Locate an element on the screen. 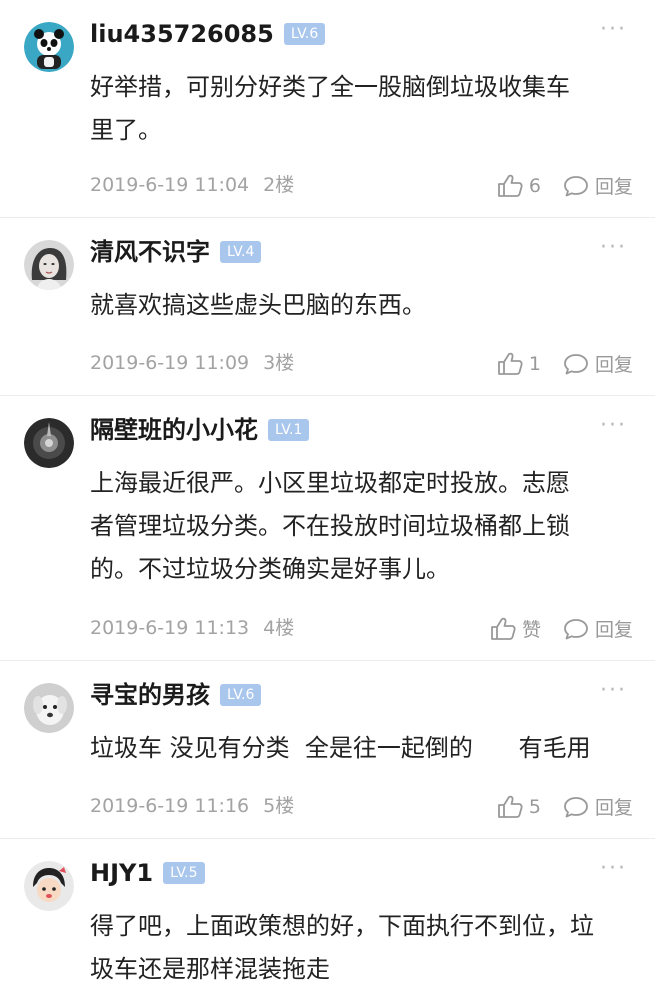  floor-number: 3楼 is located at coordinates (279, 363).